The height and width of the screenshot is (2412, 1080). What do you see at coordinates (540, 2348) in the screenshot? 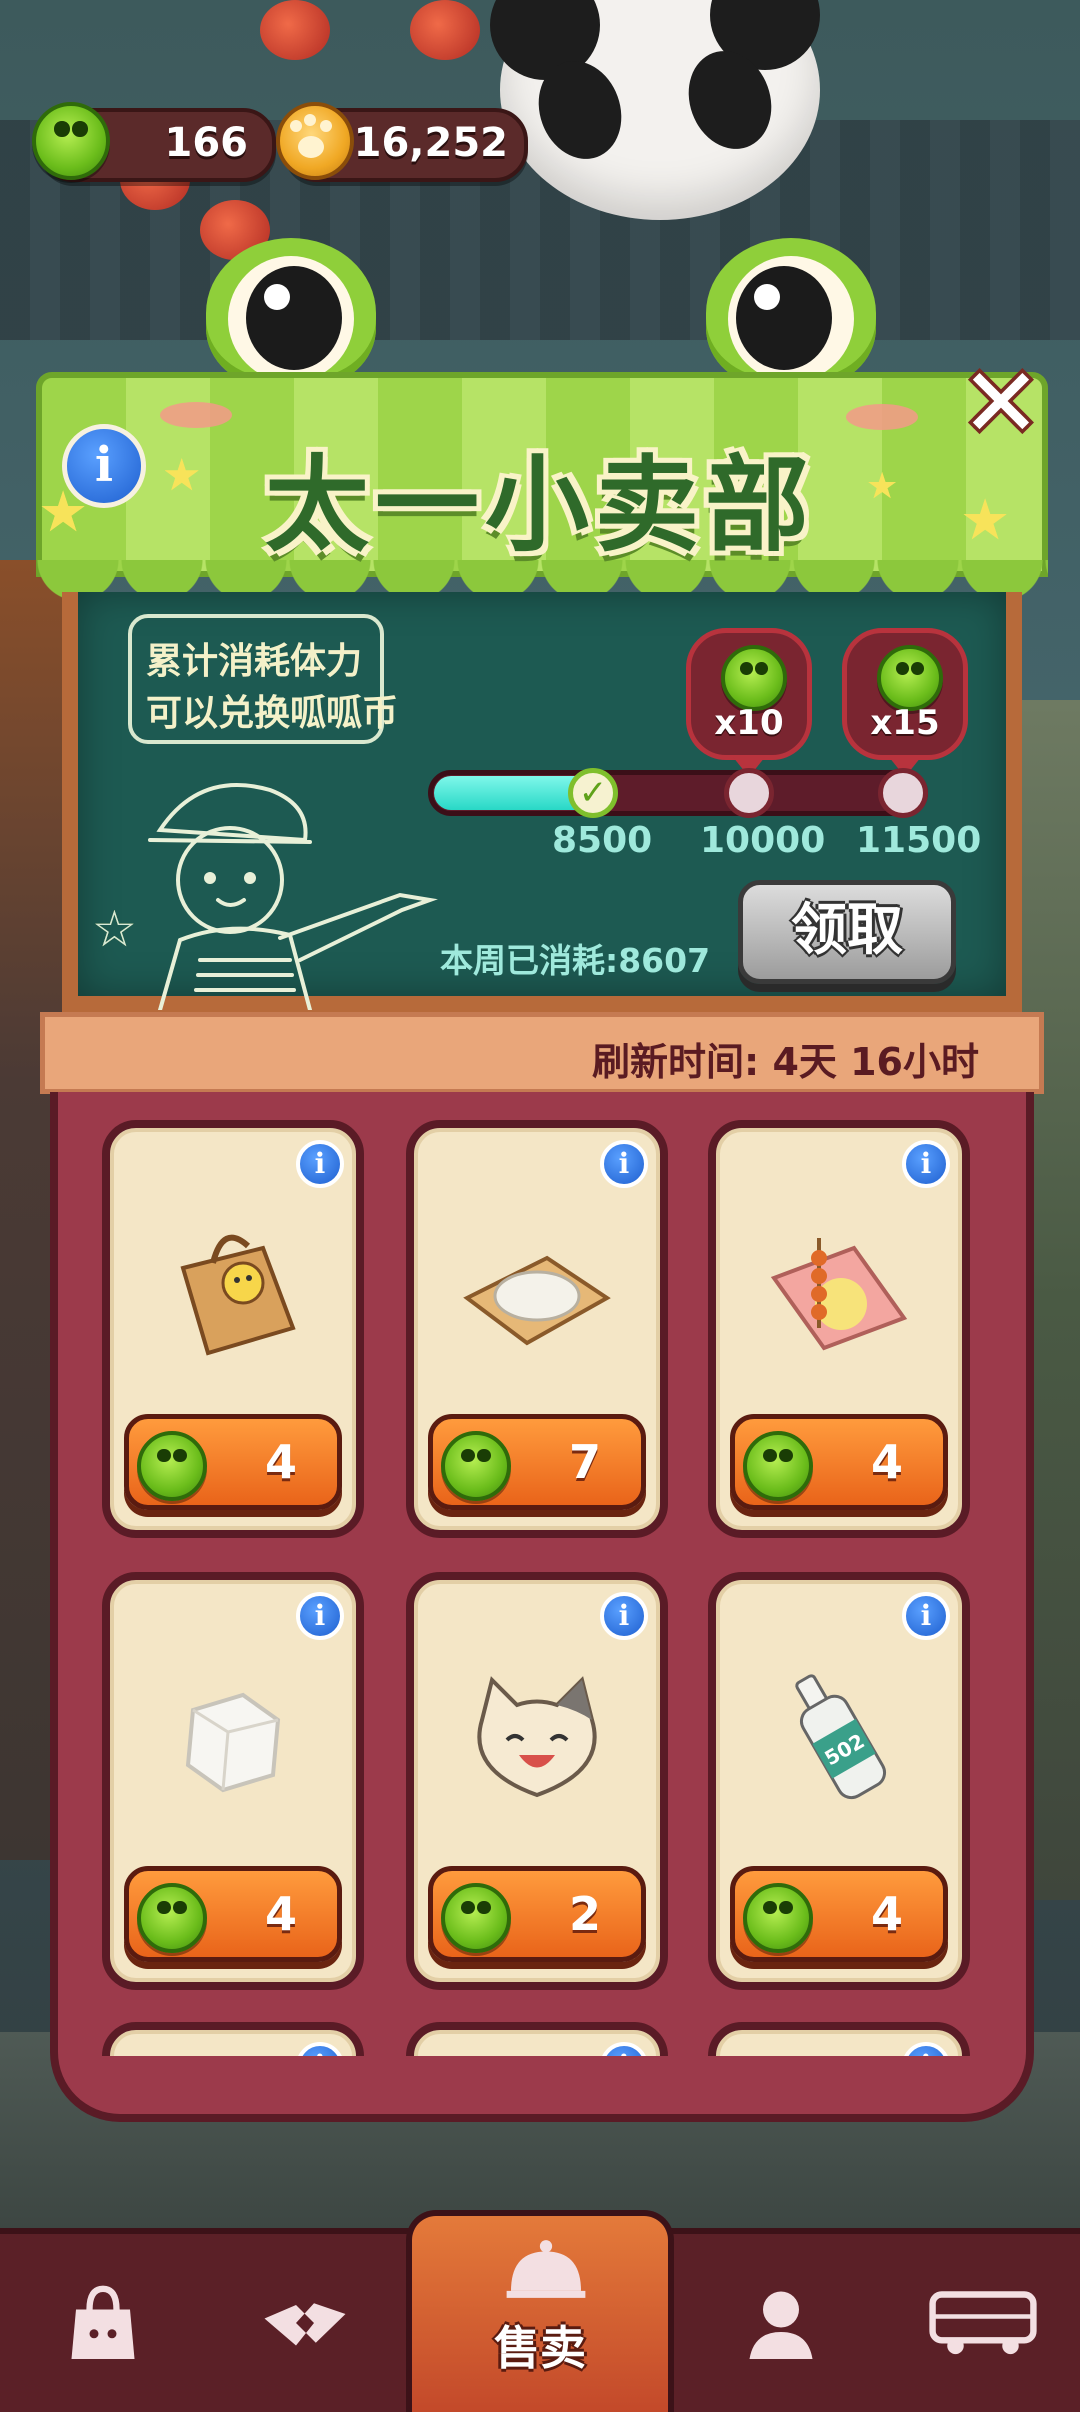
I see `nav-sell-label: 售卖` at bounding box center [540, 2348].